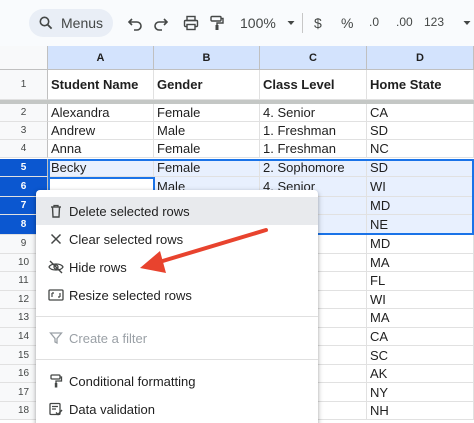  What do you see at coordinates (207, 131) in the screenshot?
I see `table-cell: Male` at bounding box center [207, 131].